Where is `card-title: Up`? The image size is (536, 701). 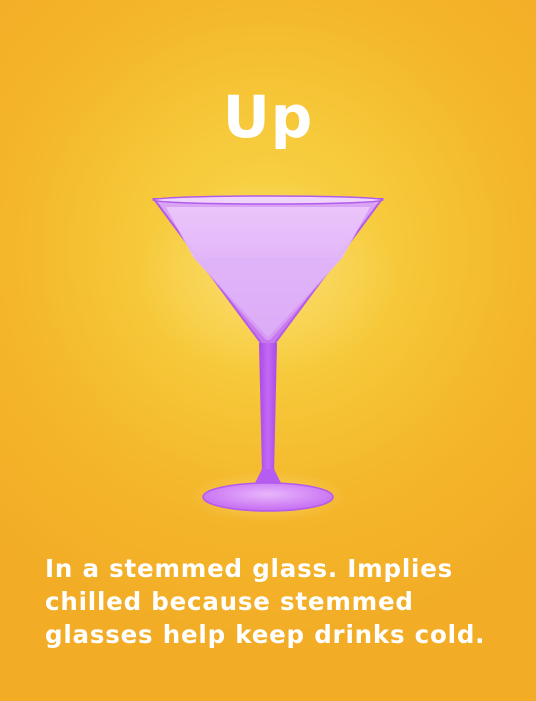
card-title: Up is located at coordinates (268, 117).